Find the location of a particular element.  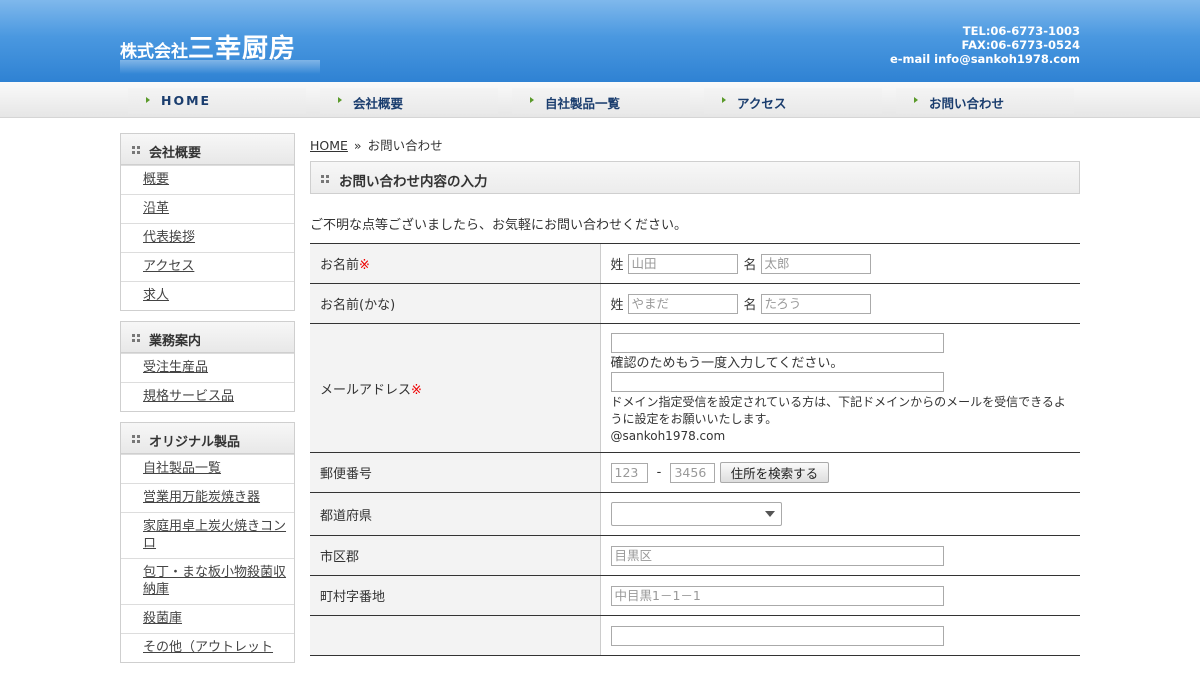

form-label-cell: 町村字番地 is located at coordinates (455, 595).